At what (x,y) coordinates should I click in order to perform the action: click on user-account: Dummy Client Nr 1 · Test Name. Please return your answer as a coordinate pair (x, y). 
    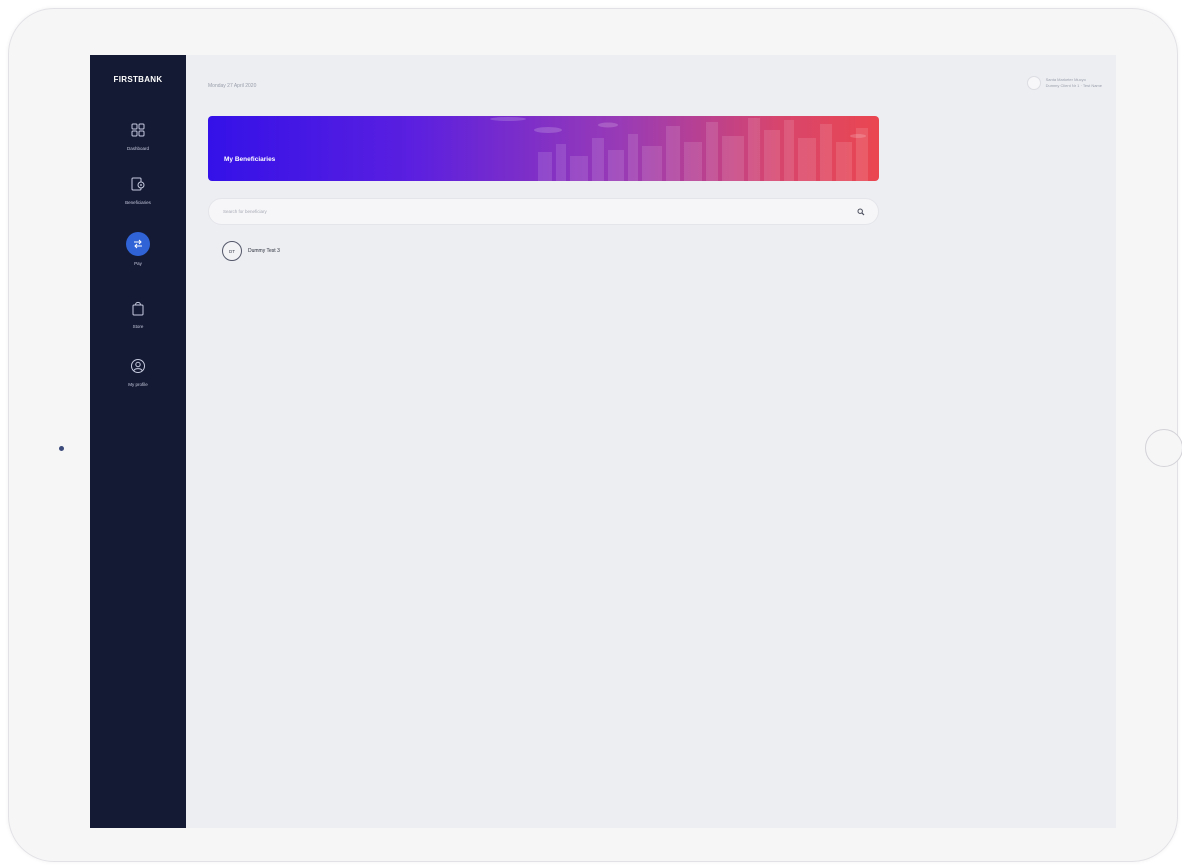
    Looking at the image, I should click on (1073, 85).